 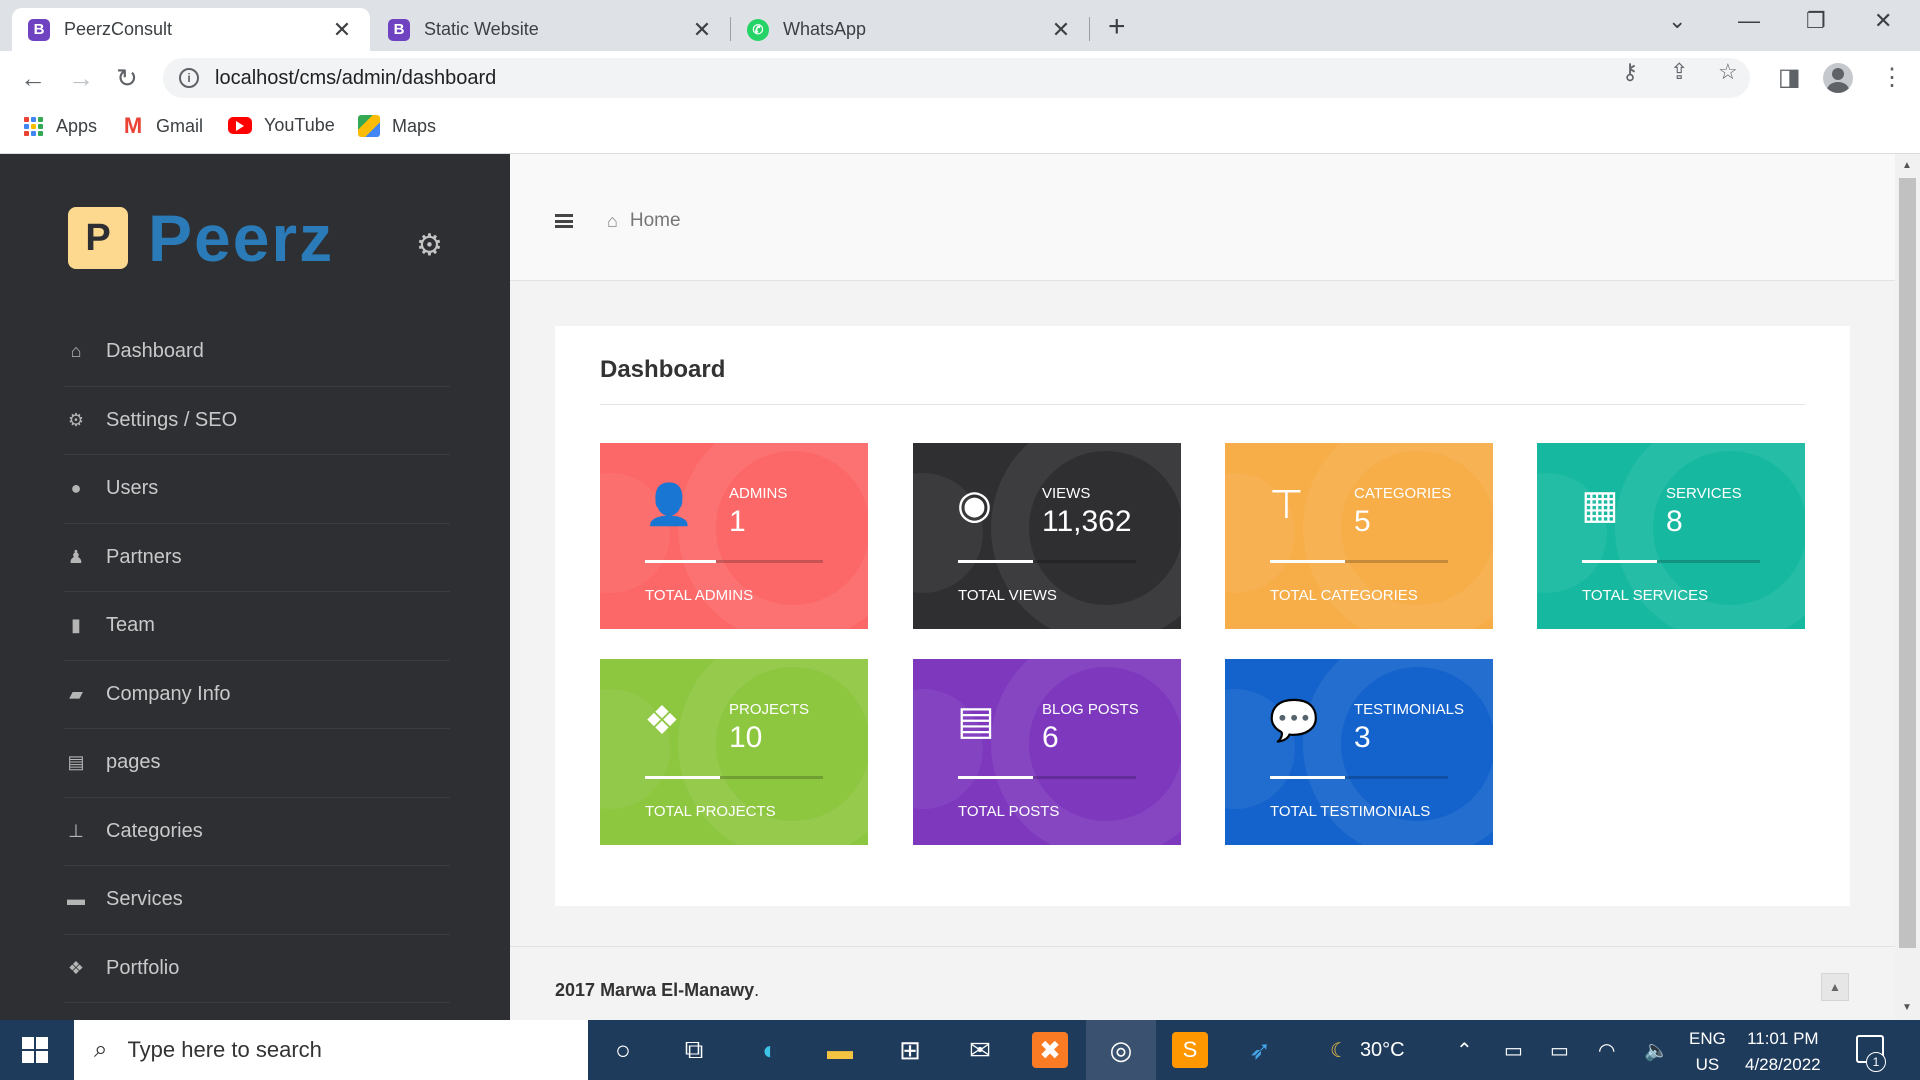 I want to click on minimize-icon: —, so click(x=1749, y=21).